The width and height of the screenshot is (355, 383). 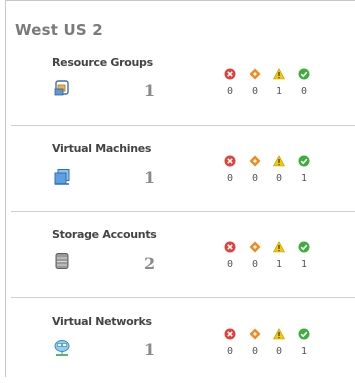 I want to click on section-title: Virtual Networks, so click(x=102, y=321).